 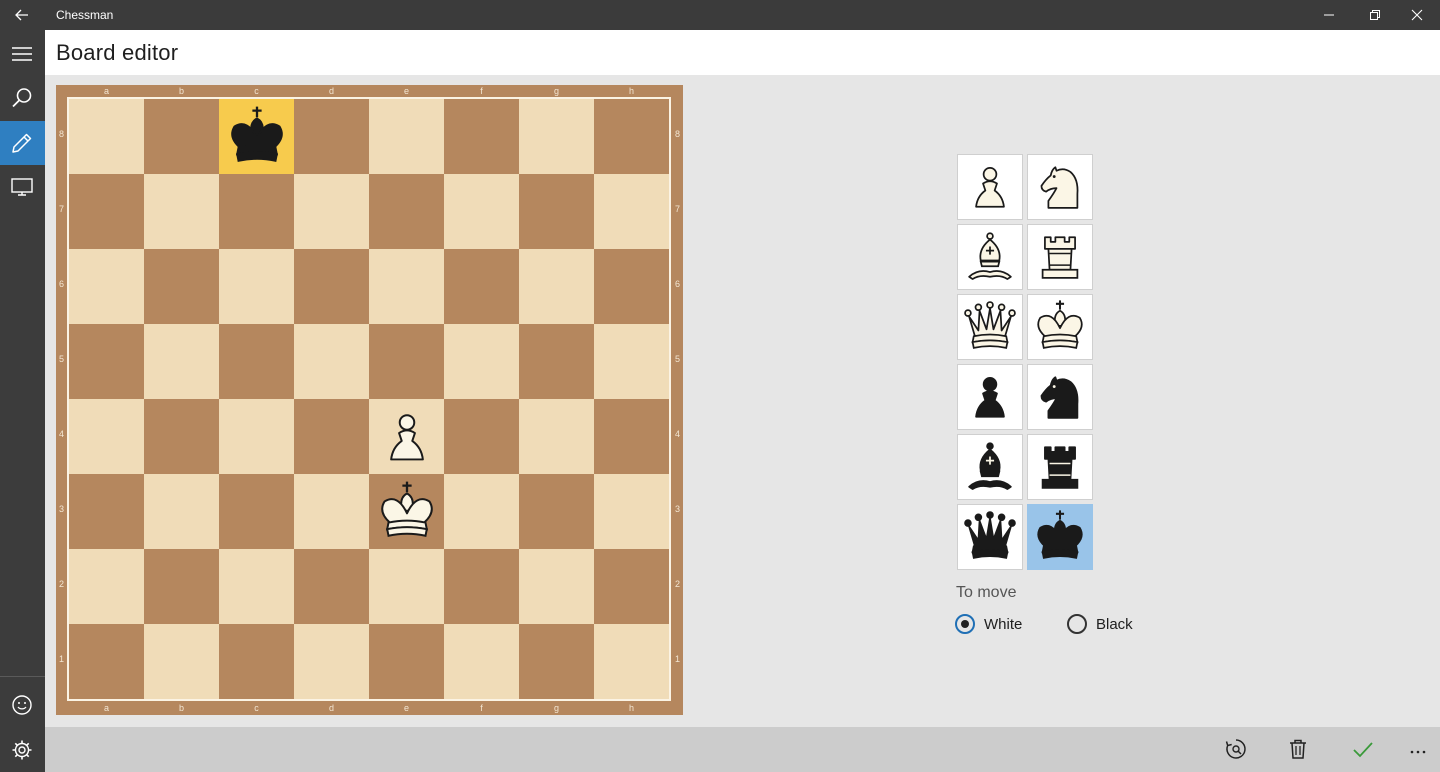 I want to click on display-button, so click(x=22, y=187).